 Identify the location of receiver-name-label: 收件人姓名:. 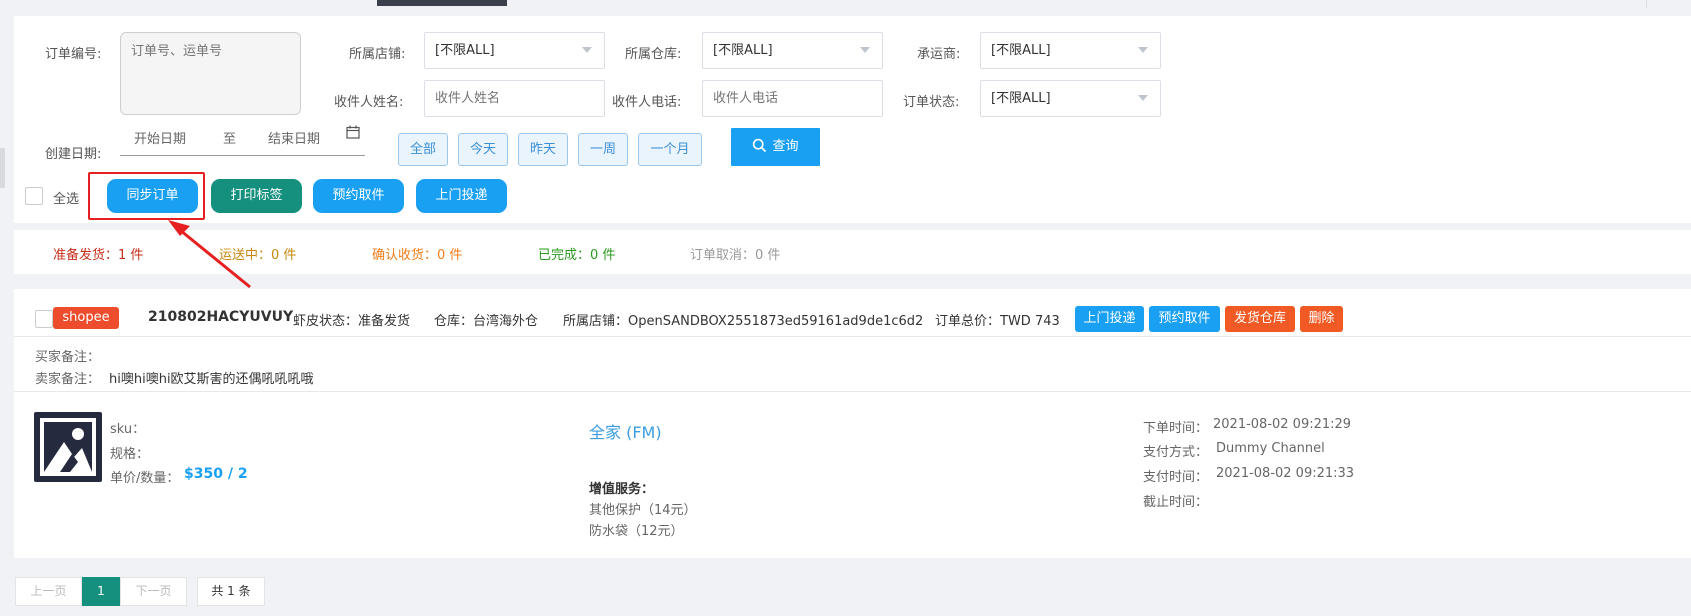
(369, 102).